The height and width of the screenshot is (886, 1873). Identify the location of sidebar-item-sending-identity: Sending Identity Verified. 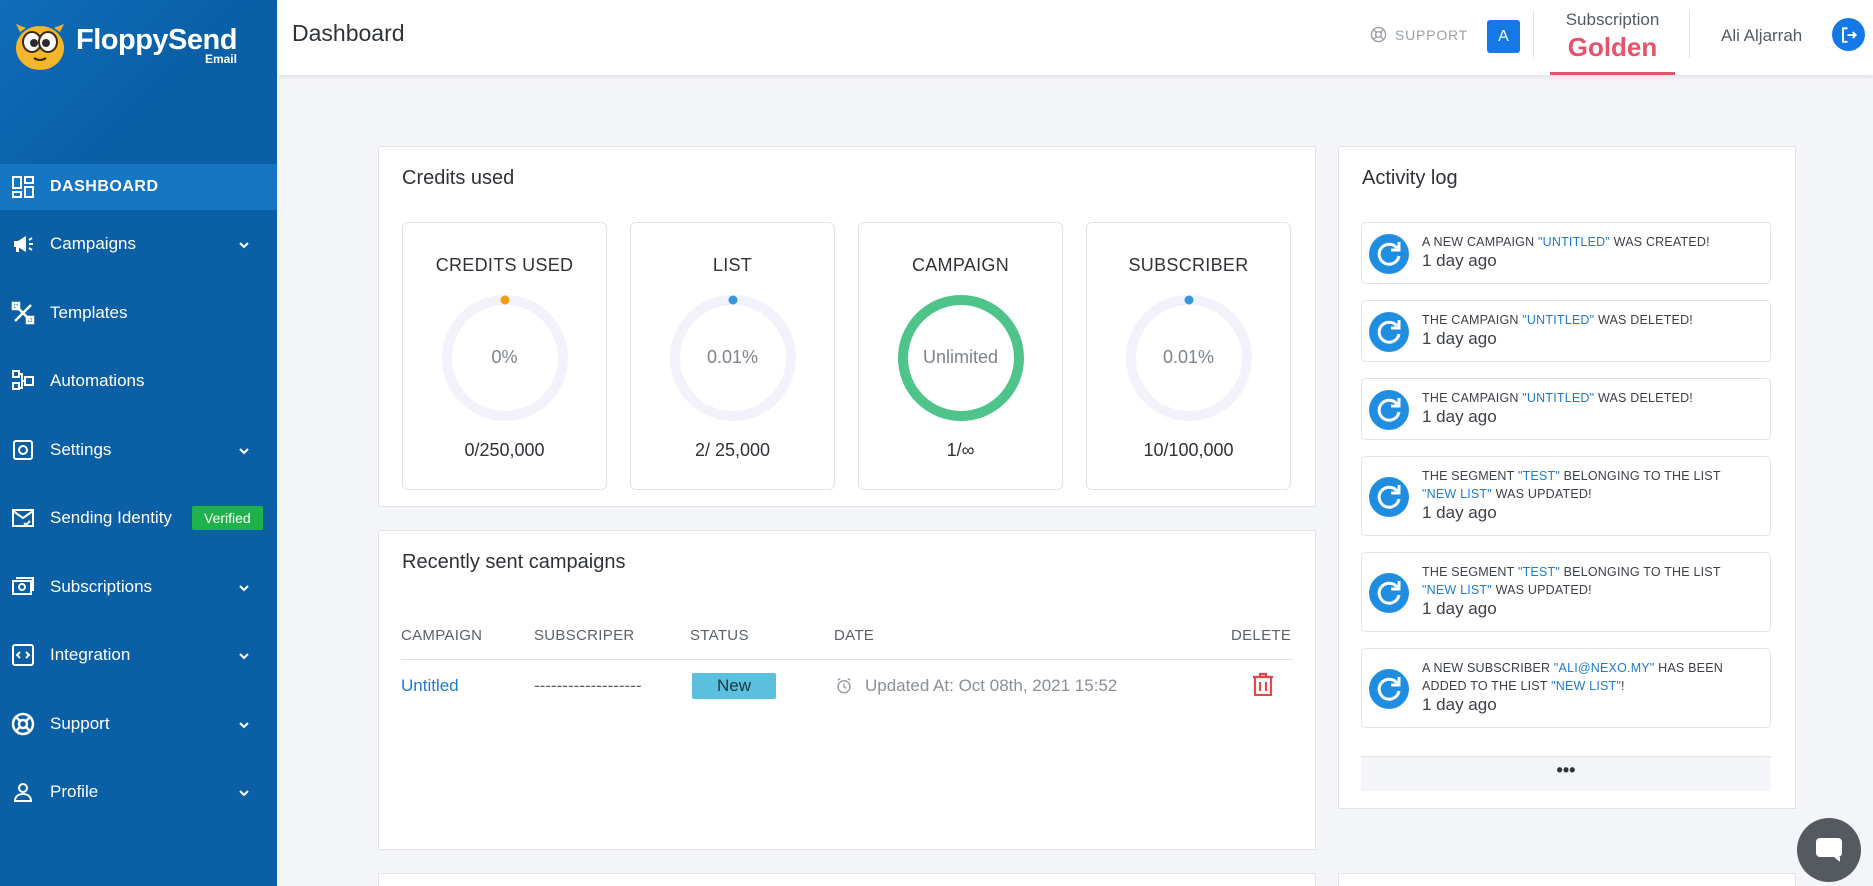
(138, 518).